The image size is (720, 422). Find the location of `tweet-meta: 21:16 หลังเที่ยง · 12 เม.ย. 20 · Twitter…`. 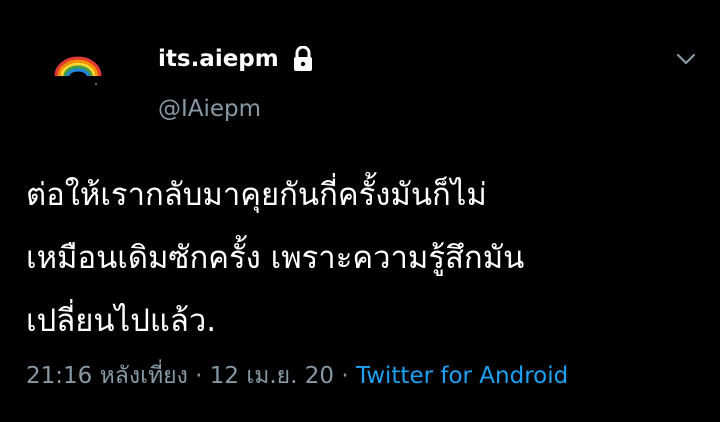

tweet-meta: 21:16 หลังเที่ยง · 12 เม.ย. 20 · Twitter… is located at coordinates (297, 376).